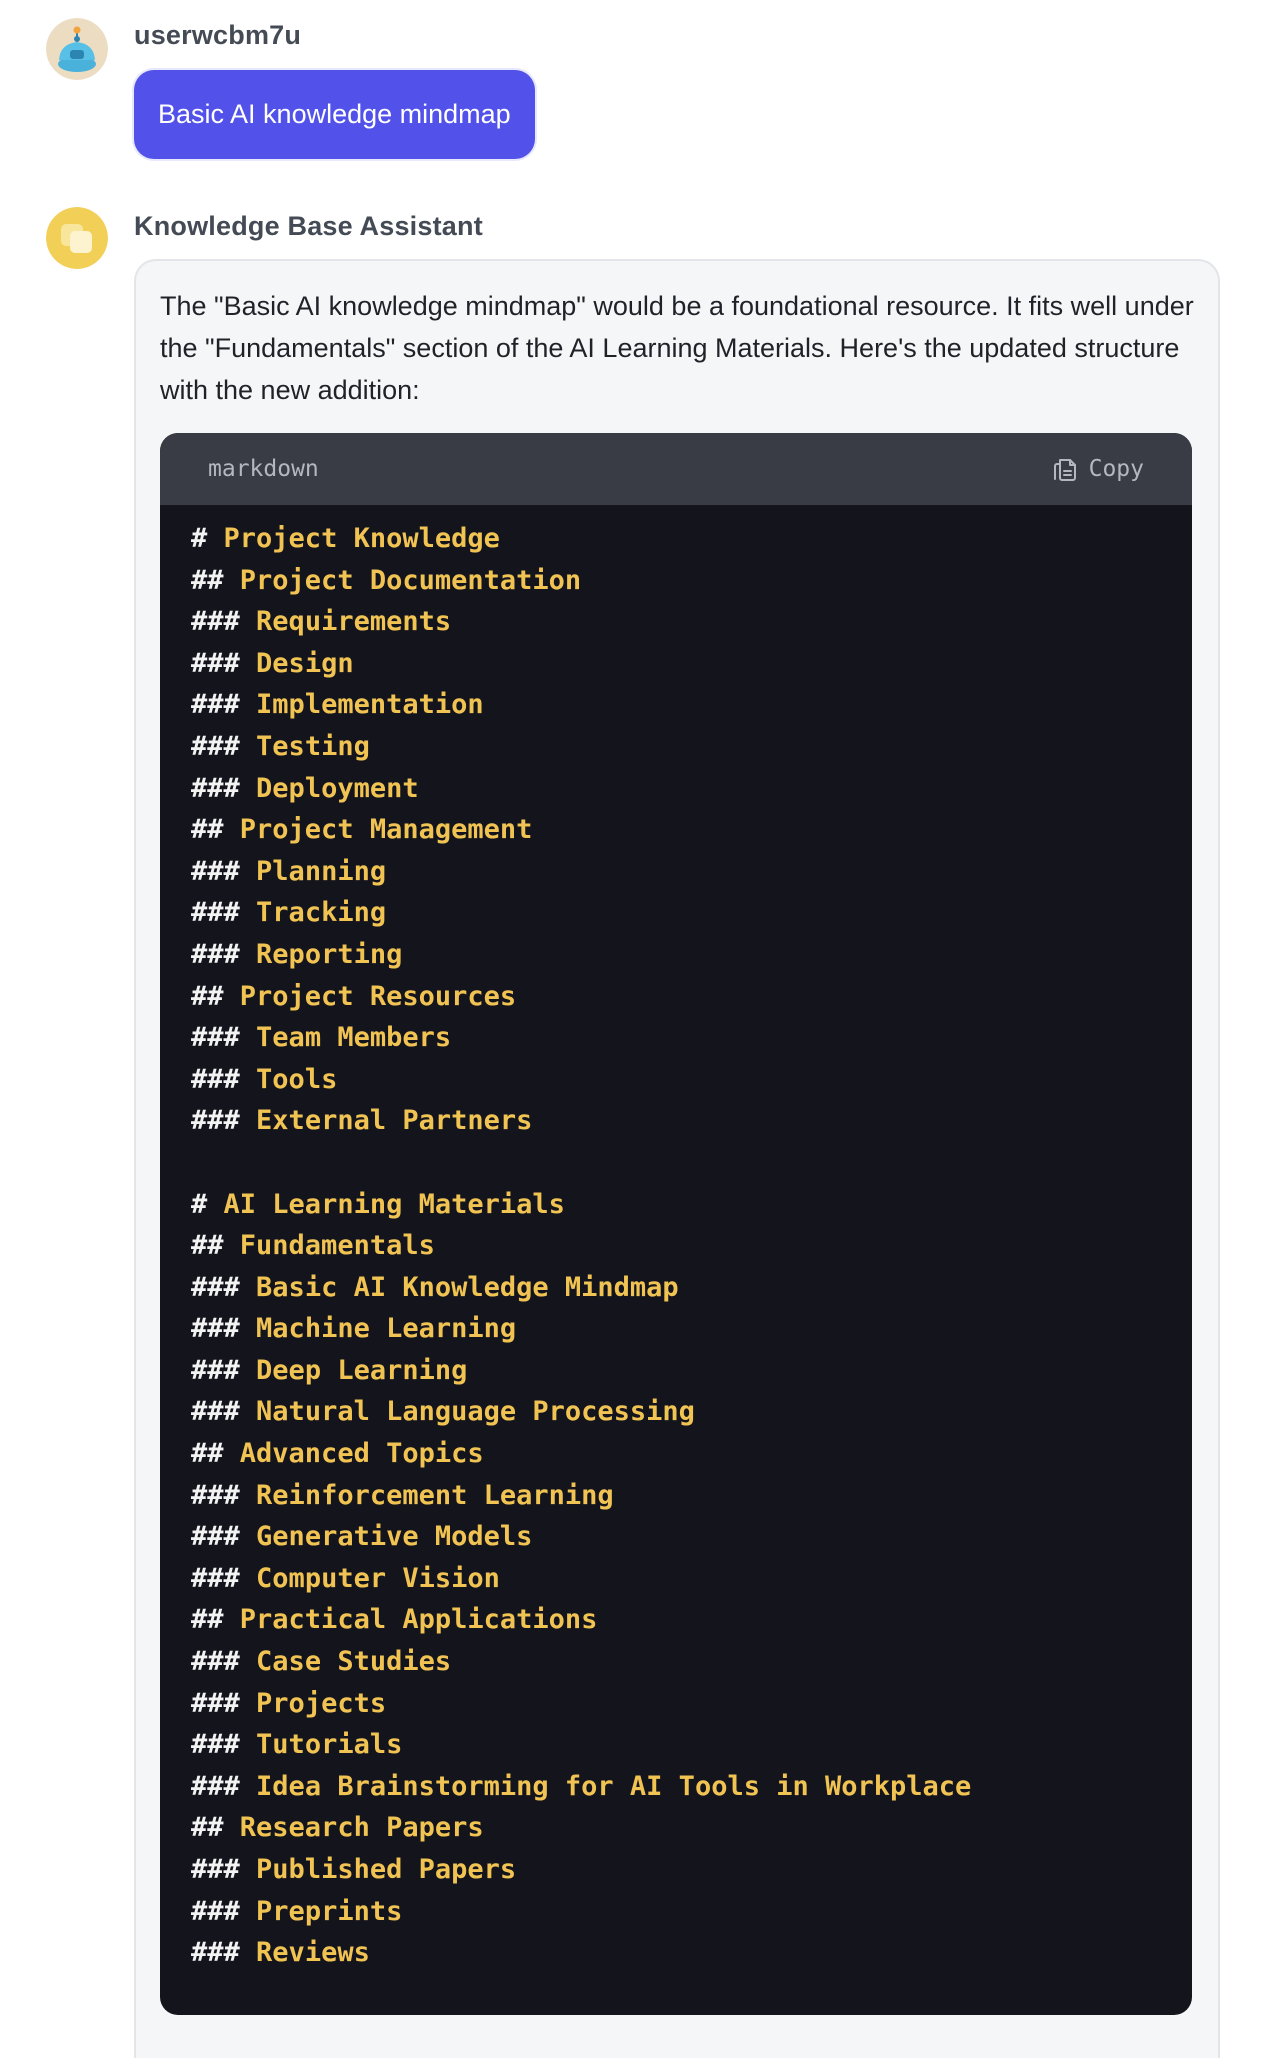  Describe the element at coordinates (354, 622) in the screenshot. I see `heading-text: Requirements` at that location.